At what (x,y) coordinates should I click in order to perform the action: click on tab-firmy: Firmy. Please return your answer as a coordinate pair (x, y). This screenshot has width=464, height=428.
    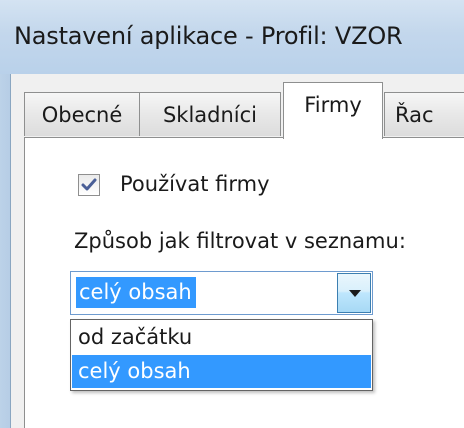
    Looking at the image, I should click on (333, 110).